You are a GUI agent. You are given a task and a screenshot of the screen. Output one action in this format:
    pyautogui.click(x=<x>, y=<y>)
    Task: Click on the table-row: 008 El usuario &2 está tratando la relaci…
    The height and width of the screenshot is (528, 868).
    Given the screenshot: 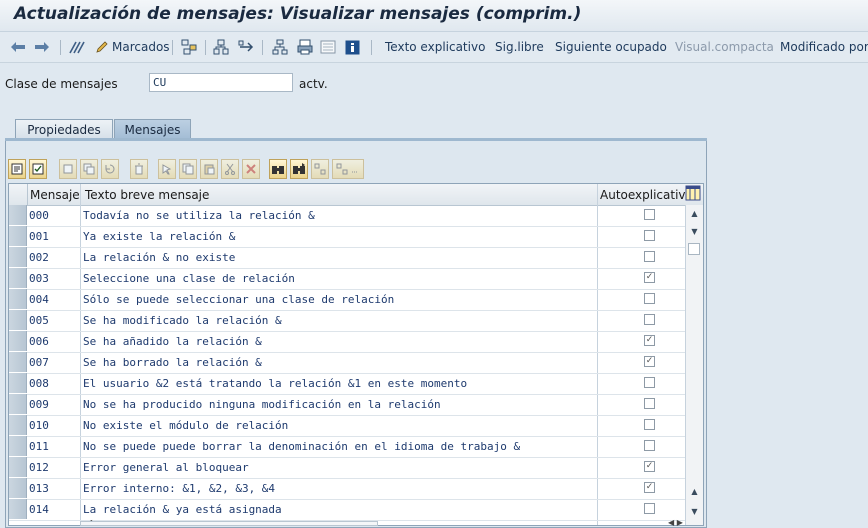 What is the action you would take?
    pyautogui.click(x=347, y=384)
    